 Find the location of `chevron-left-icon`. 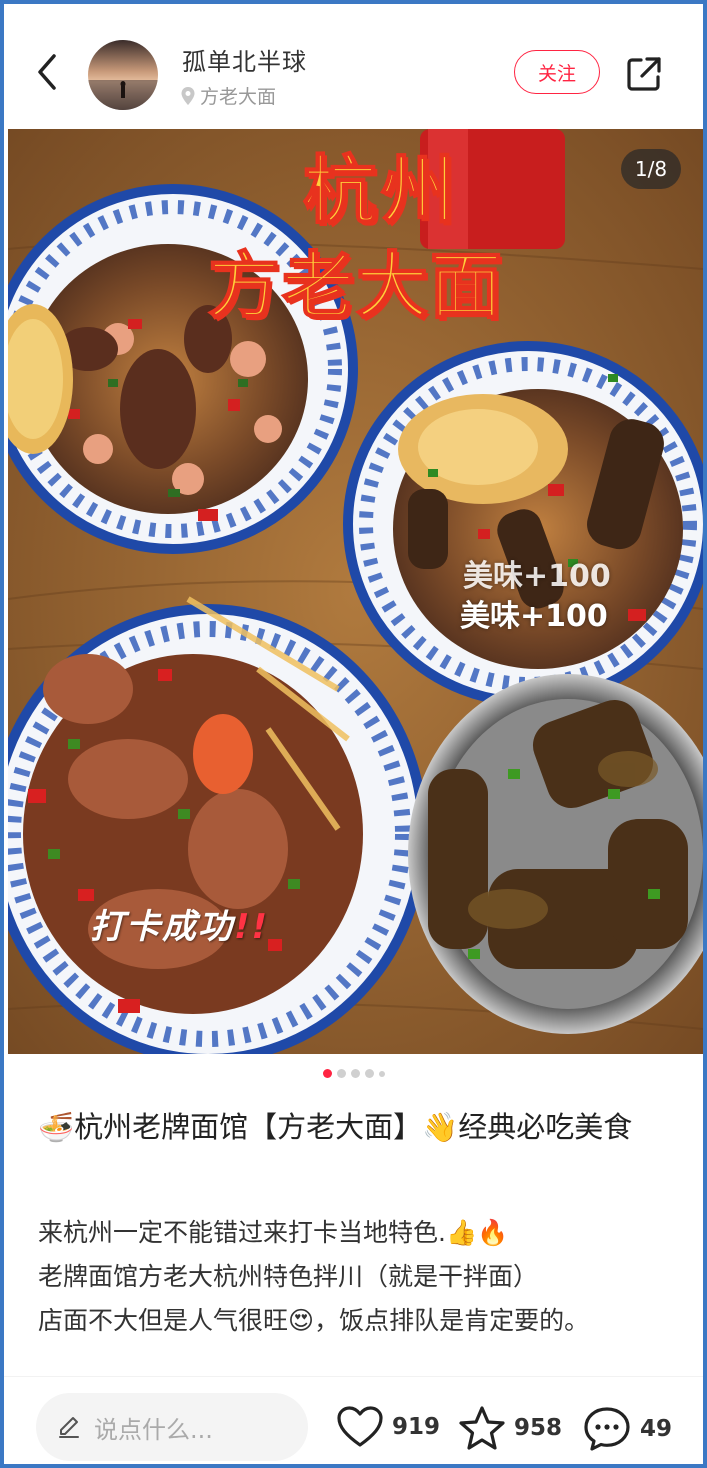

chevron-left-icon is located at coordinates (47, 72).